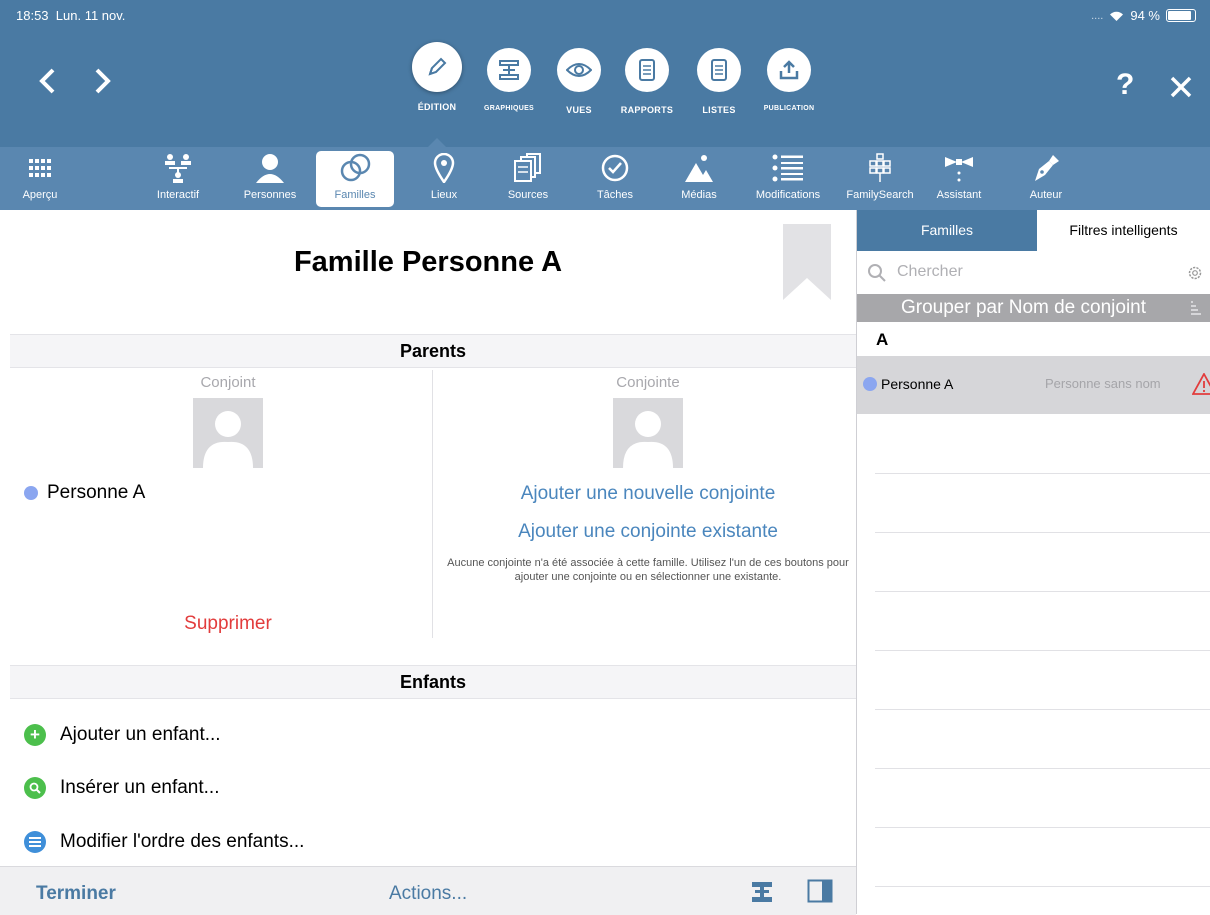 This screenshot has width=1210, height=915. Describe the element at coordinates (40, 195) in the screenshot. I see `tool-label: Aperçu` at that location.